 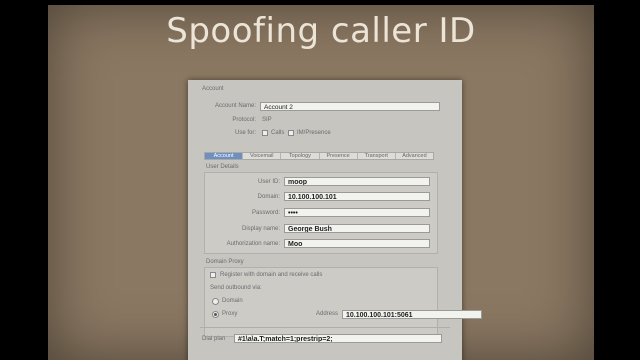 What do you see at coordinates (268, 197) in the screenshot?
I see `domain-label: Domain:` at bounding box center [268, 197].